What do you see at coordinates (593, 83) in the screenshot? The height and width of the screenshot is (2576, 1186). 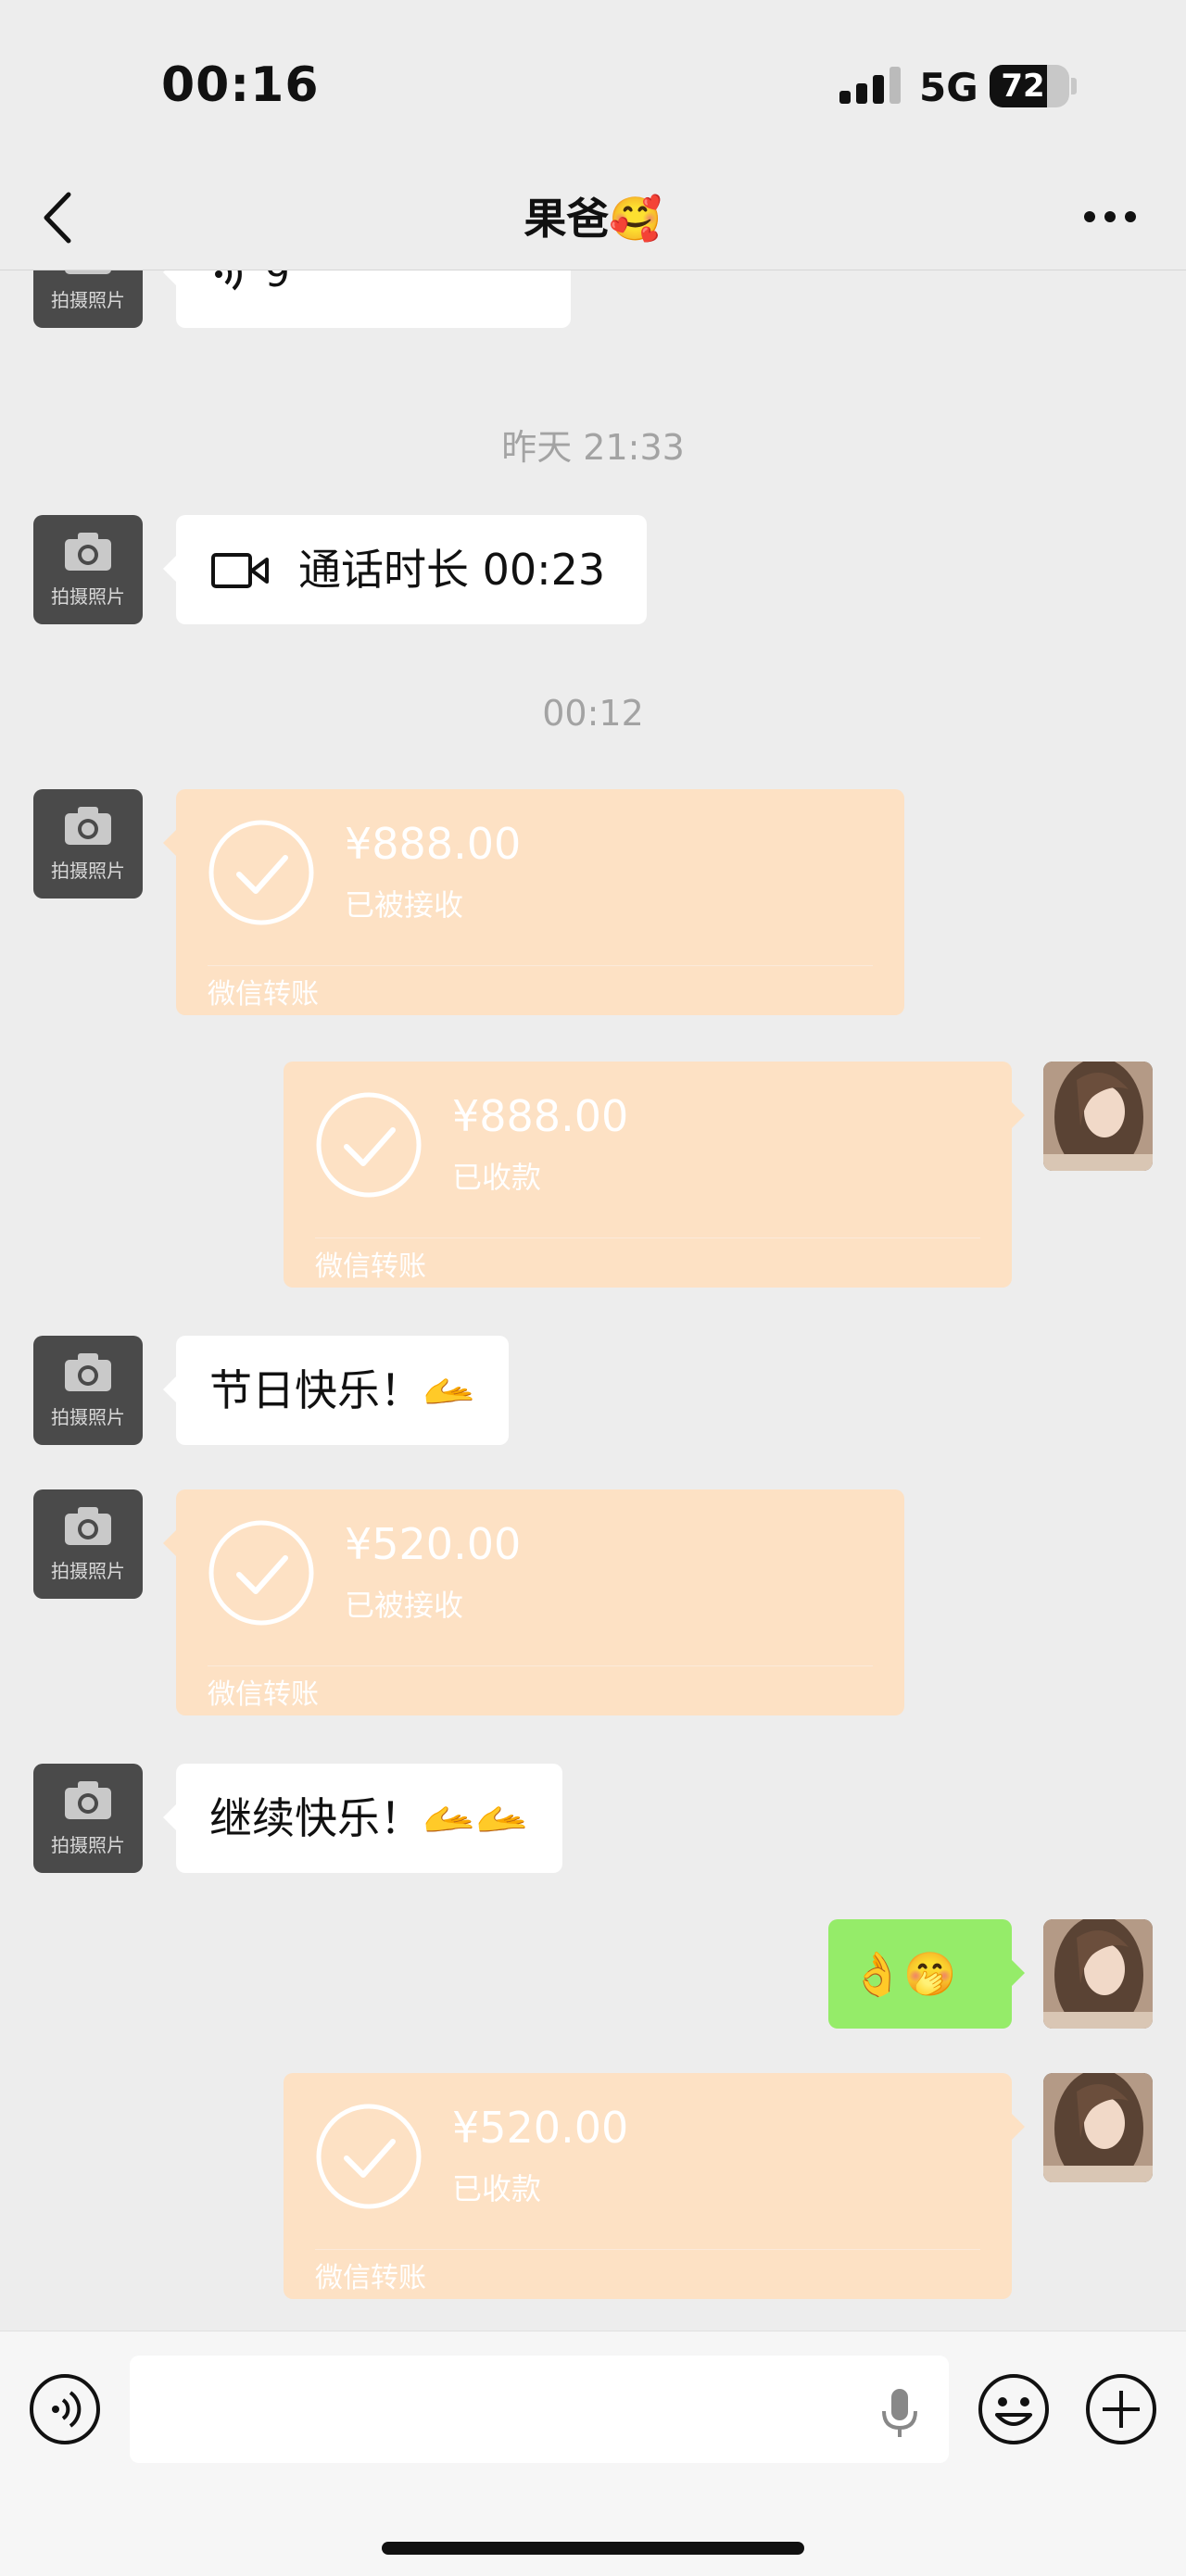 I see `status-bar: 00:16 5G 72` at bounding box center [593, 83].